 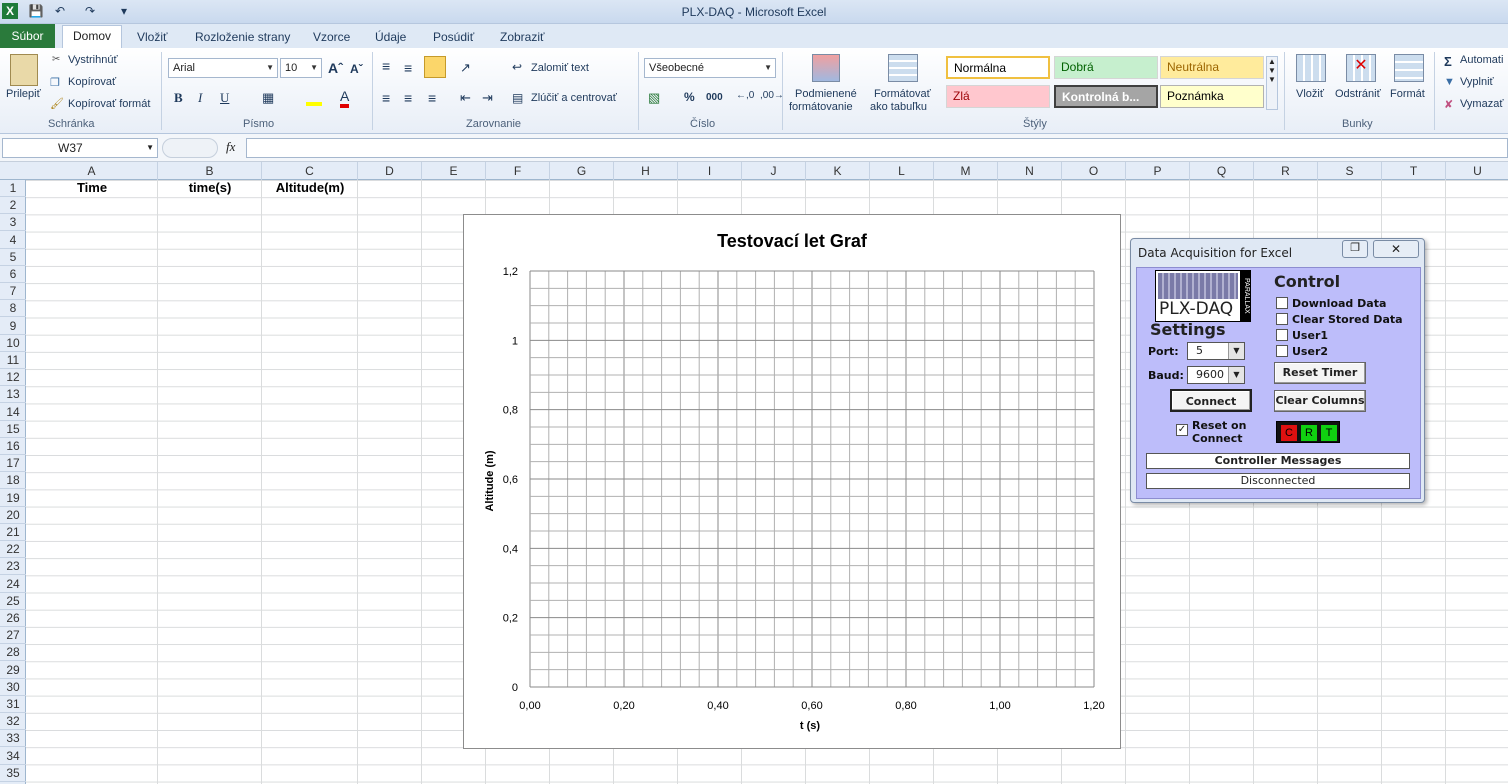 What do you see at coordinates (877, 148) in the screenshot?
I see `formula-input` at bounding box center [877, 148].